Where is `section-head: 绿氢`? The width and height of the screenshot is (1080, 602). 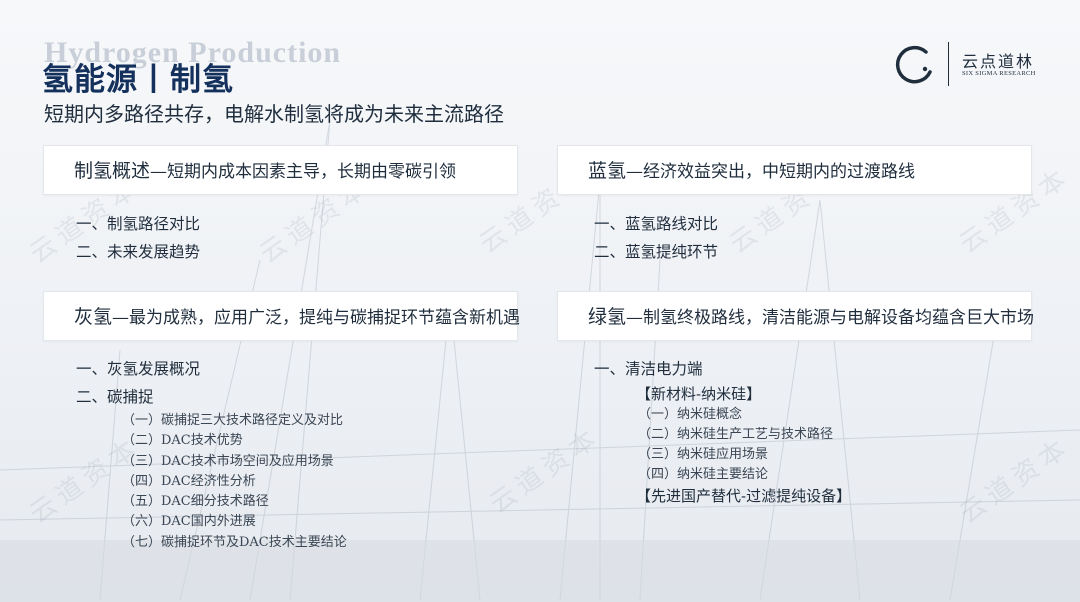 section-head: 绿氢 is located at coordinates (607, 317).